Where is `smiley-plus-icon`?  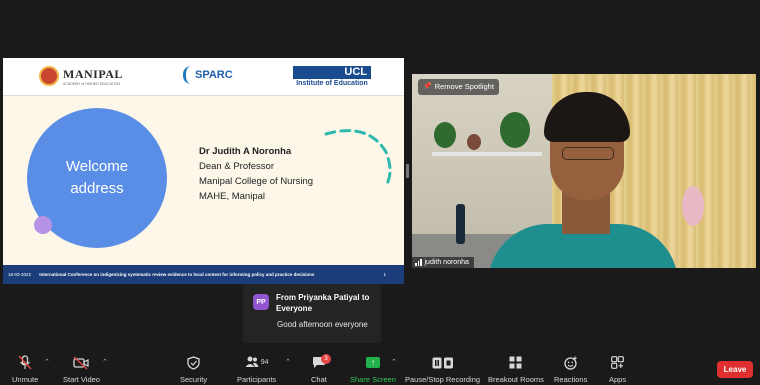 smiley-plus-icon is located at coordinates (571, 362).